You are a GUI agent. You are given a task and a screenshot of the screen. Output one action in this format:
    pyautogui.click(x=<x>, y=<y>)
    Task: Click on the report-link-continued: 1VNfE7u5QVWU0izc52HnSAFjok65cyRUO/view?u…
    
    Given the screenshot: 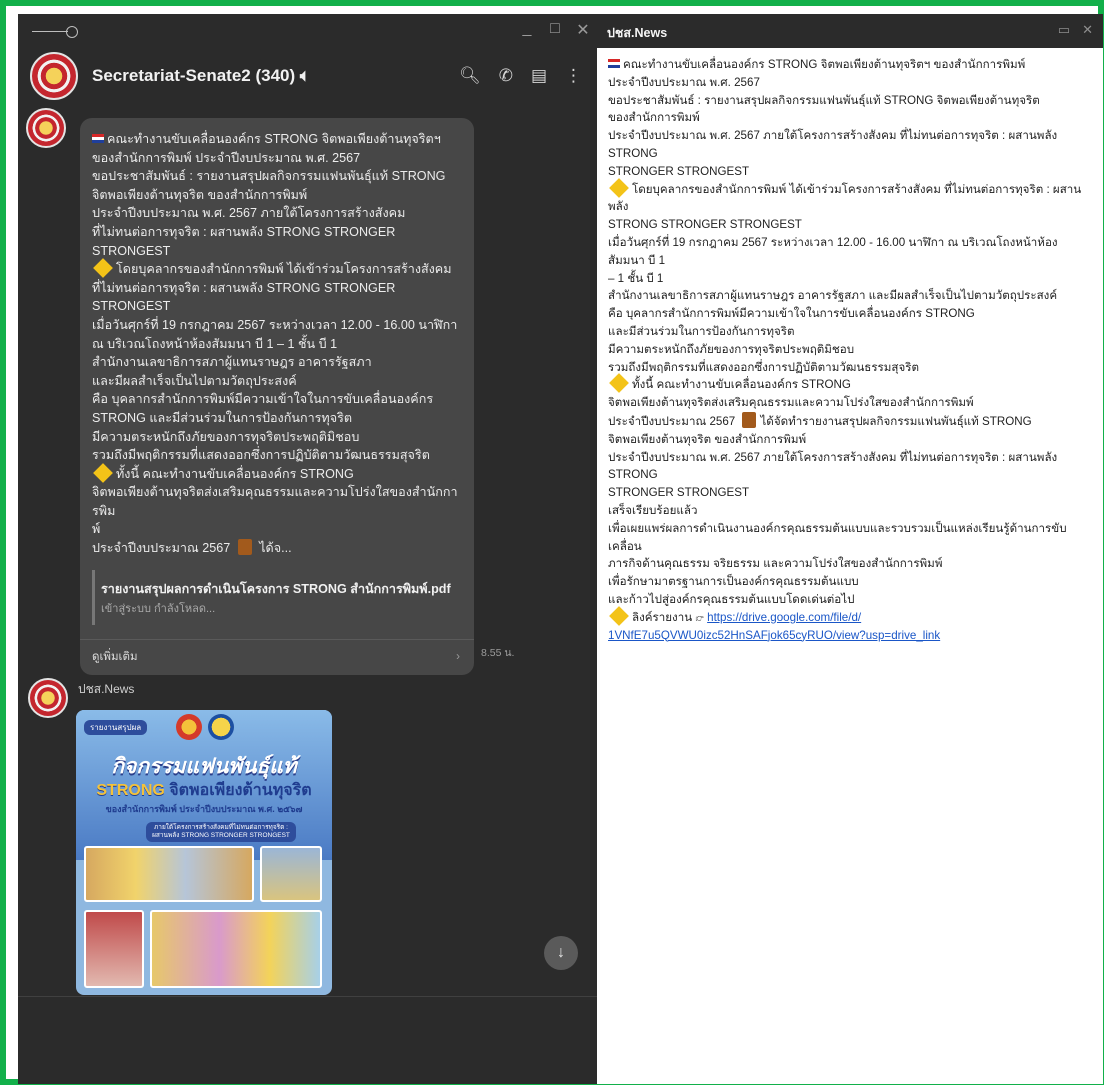 What is the action you would take?
    pyautogui.click(x=774, y=635)
    